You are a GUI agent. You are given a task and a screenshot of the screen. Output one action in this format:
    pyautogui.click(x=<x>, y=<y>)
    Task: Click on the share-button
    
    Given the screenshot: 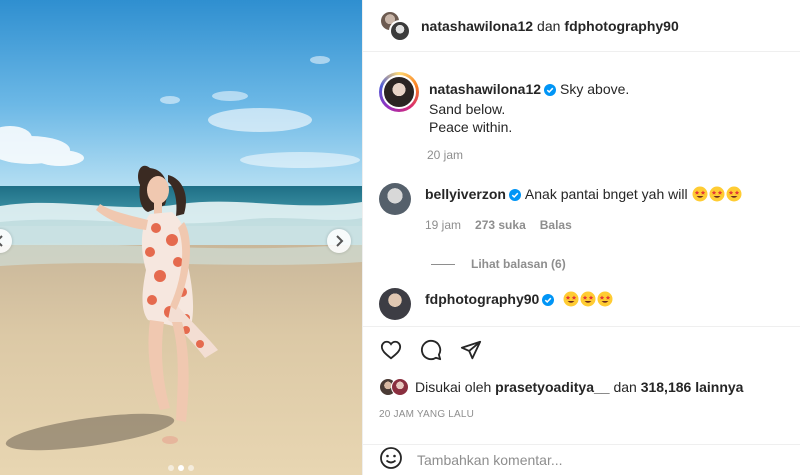 What is the action you would take?
    pyautogui.click(x=471, y=350)
    